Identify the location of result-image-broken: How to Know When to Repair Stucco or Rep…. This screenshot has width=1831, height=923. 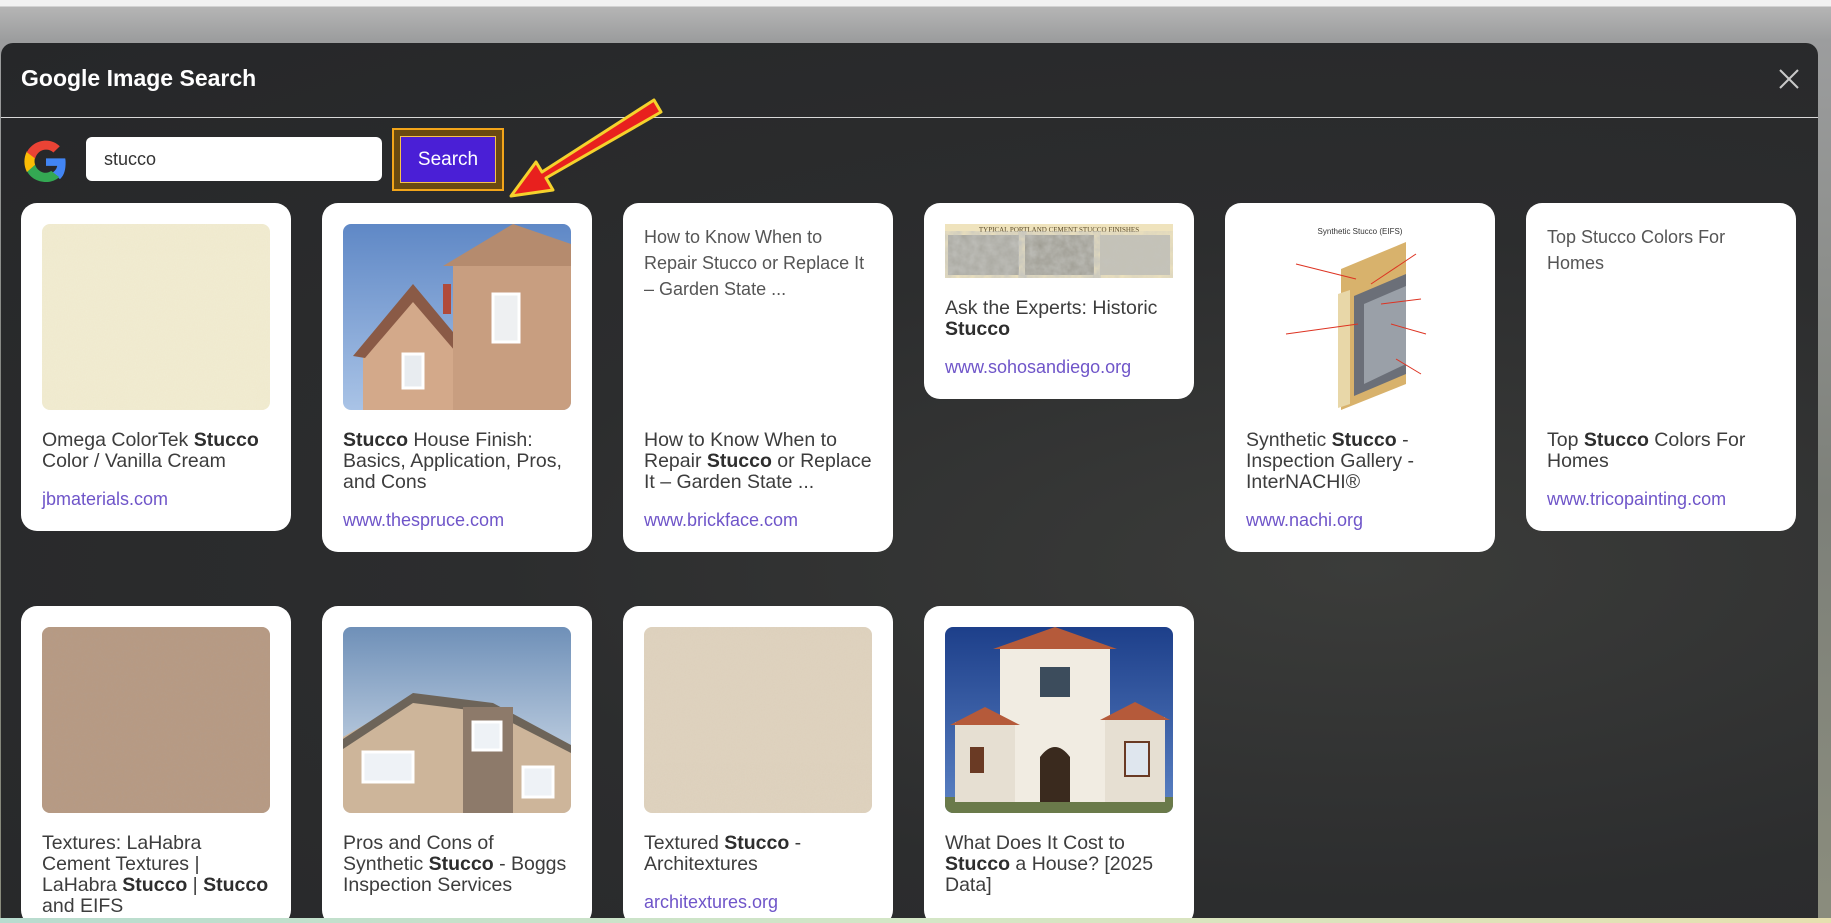
(758, 317).